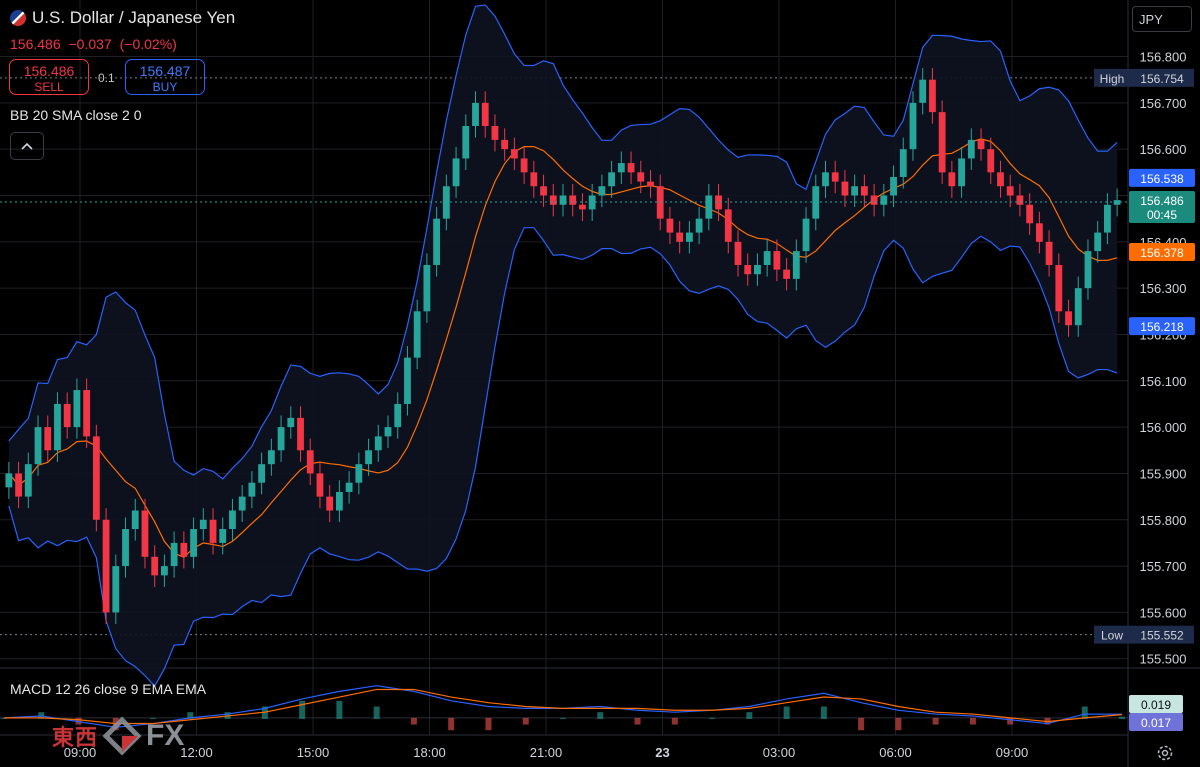  I want to click on buy-label: BUY, so click(165, 87).